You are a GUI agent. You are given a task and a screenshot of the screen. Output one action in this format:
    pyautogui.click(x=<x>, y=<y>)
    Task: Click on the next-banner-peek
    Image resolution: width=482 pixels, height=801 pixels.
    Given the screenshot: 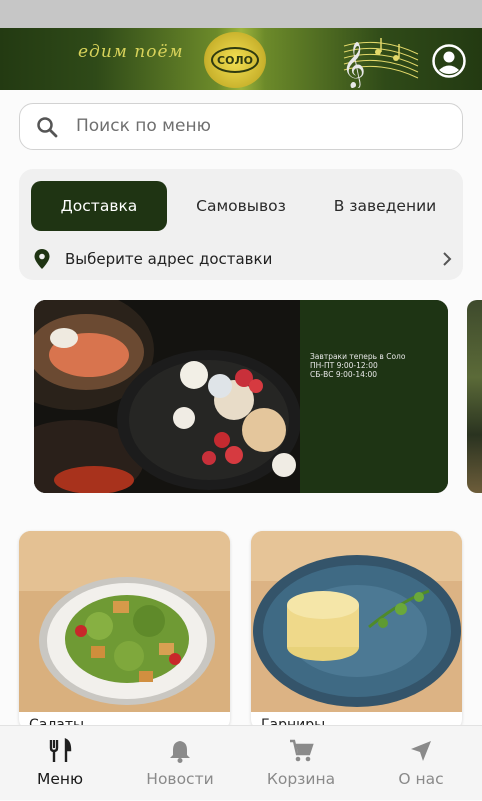 What is the action you would take?
    pyautogui.click(x=474, y=396)
    